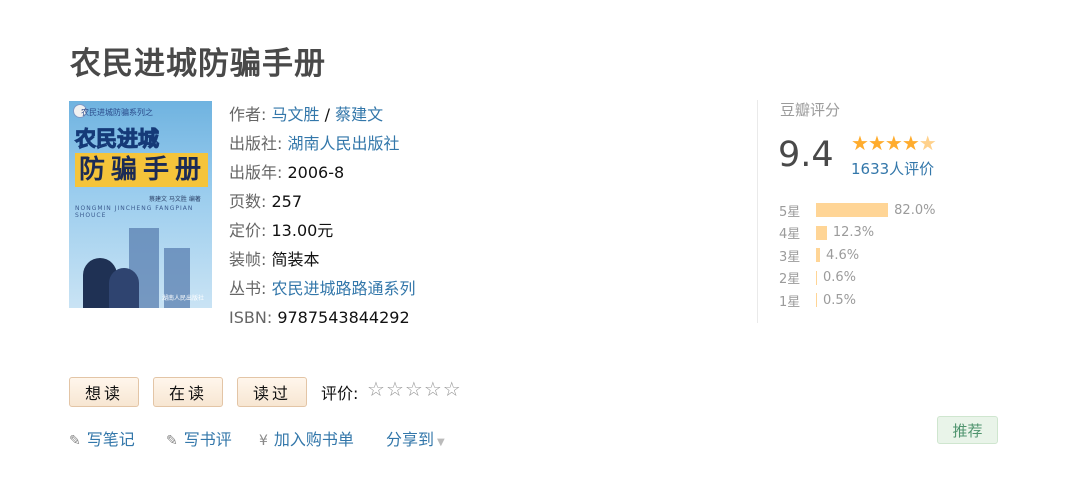 This screenshot has width=1080, height=494. What do you see at coordinates (853, 233) in the screenshot?
I see `rating-dist-percent: 12.3%` at bounding box center [853, 233].